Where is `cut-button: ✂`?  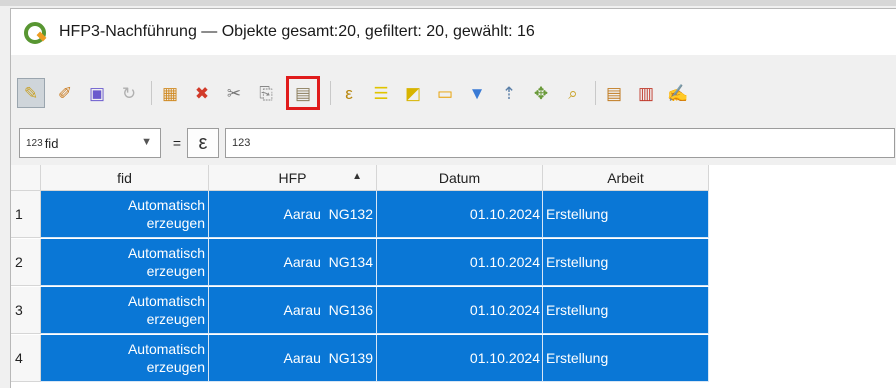 cut-button: ✂ is located at coordinates (234, 93).